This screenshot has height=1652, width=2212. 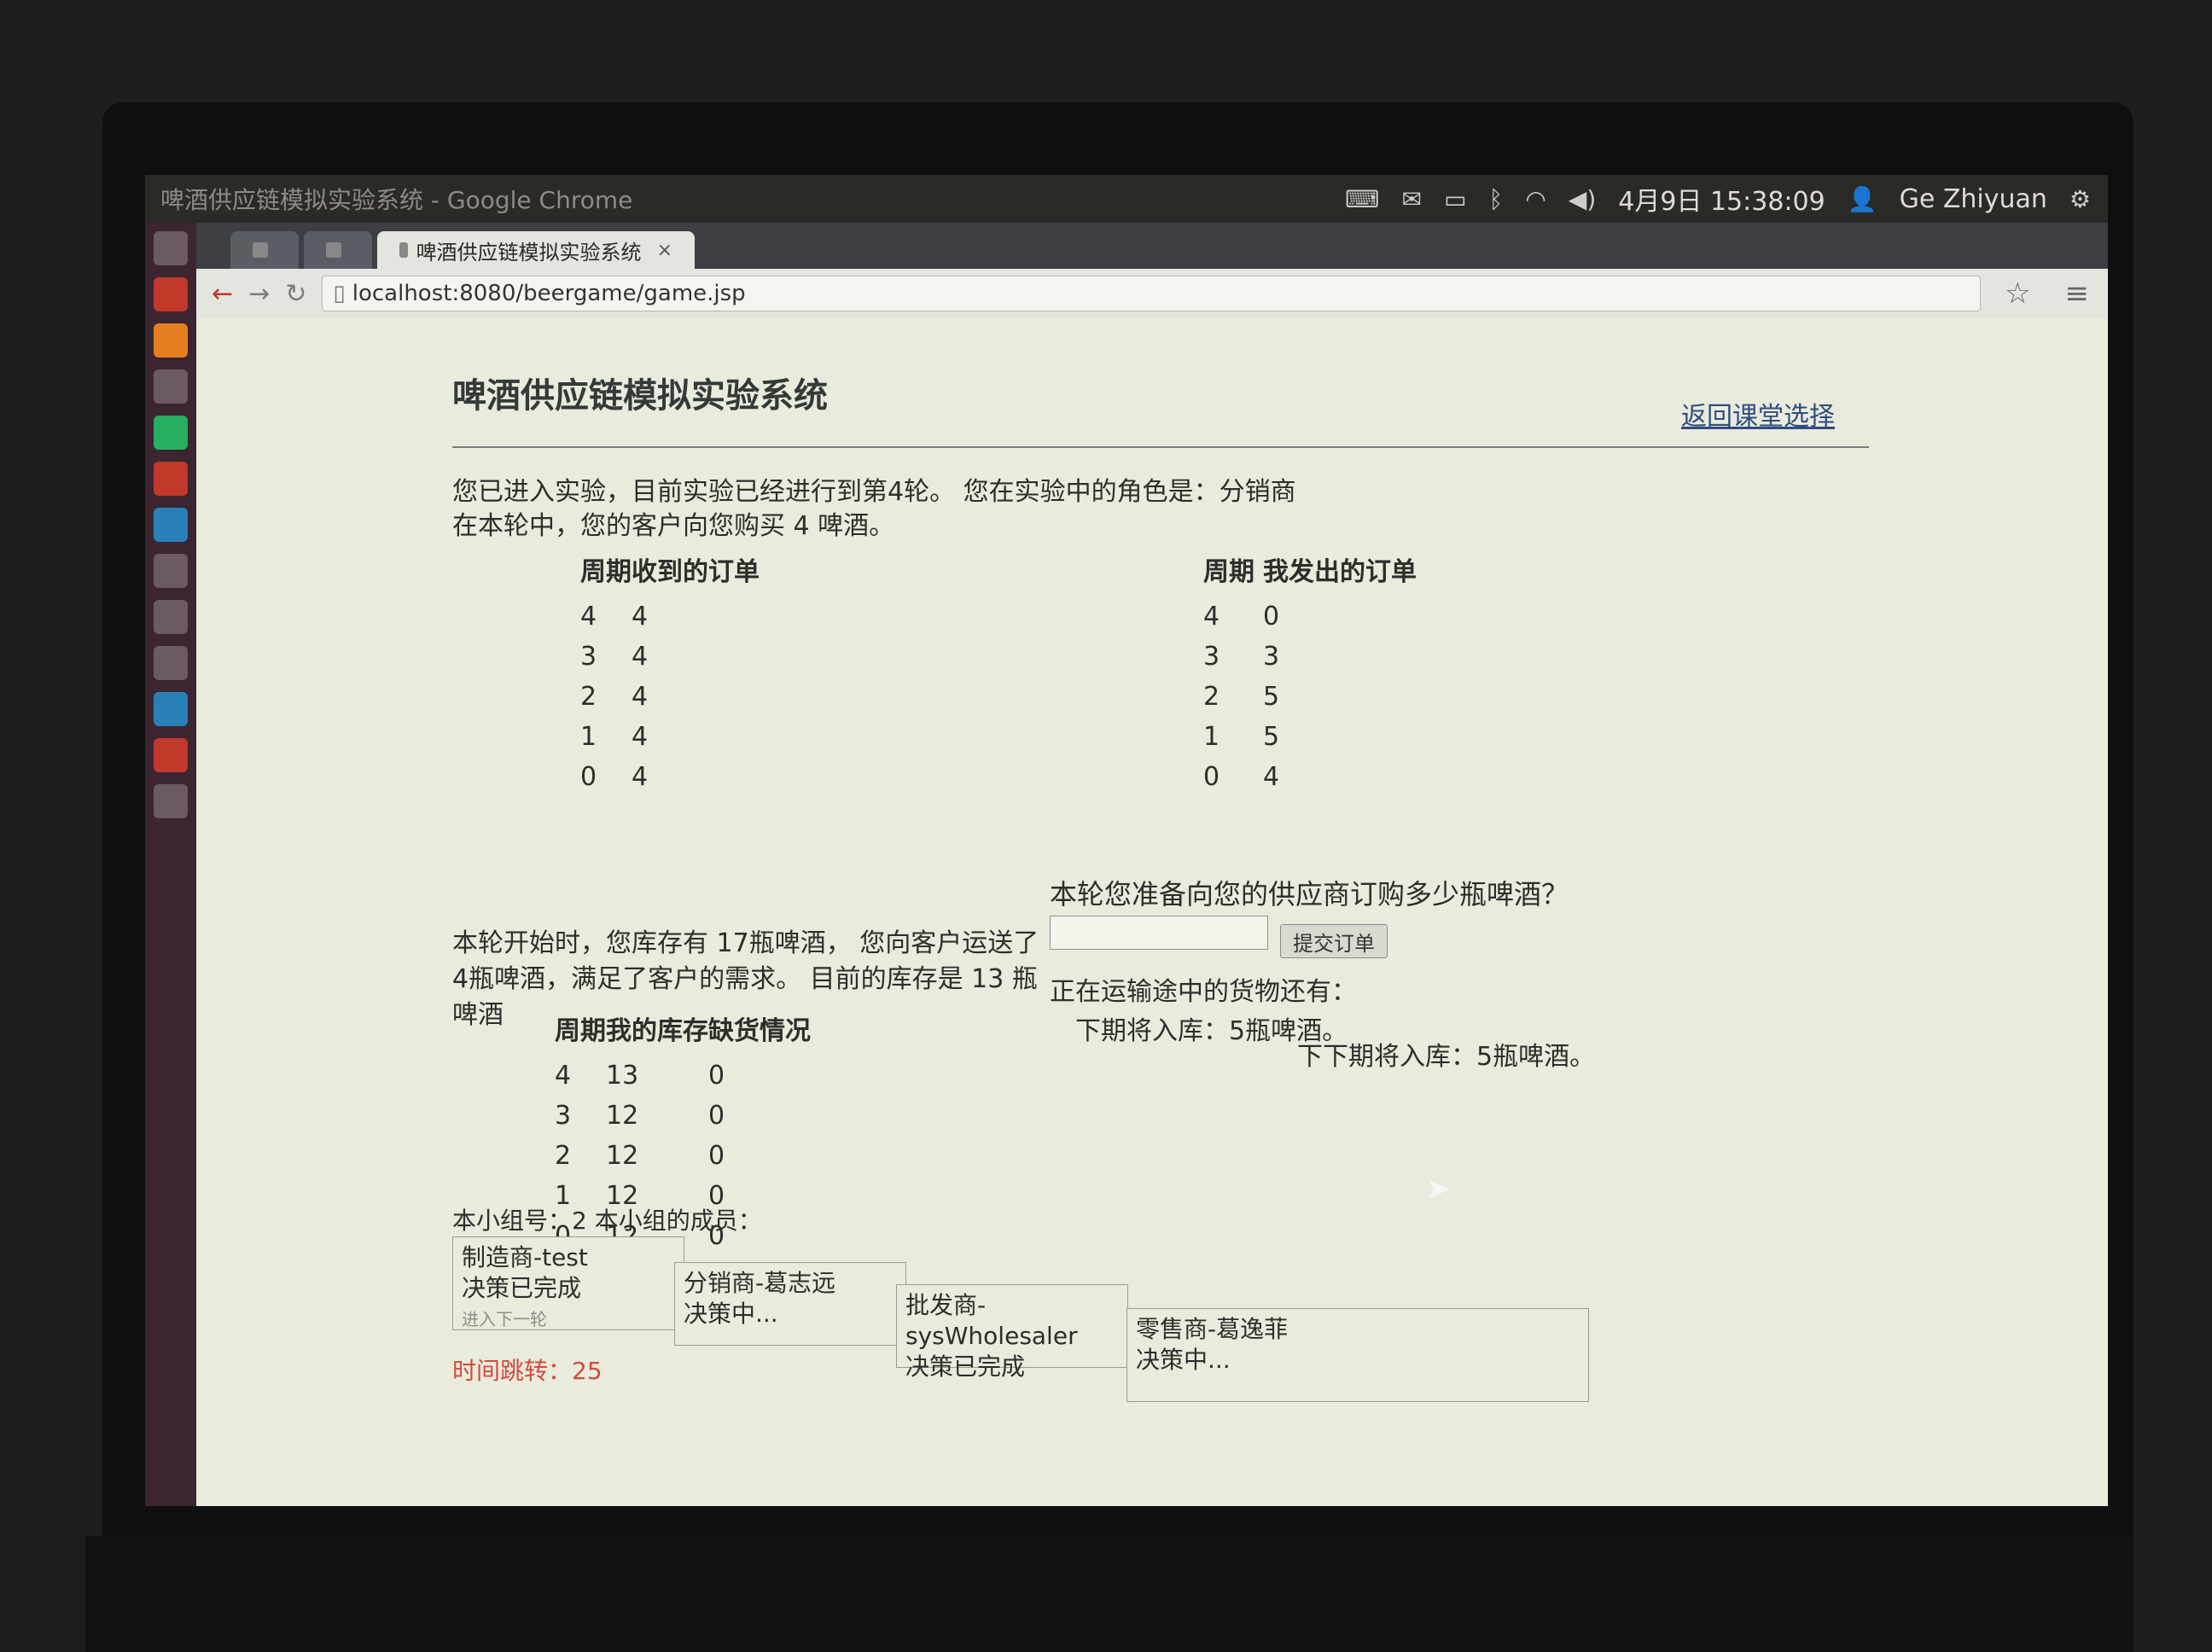 I want to click on table-header-row: 周期 我的库存 缺货情况, so click(x=683, y=1032).